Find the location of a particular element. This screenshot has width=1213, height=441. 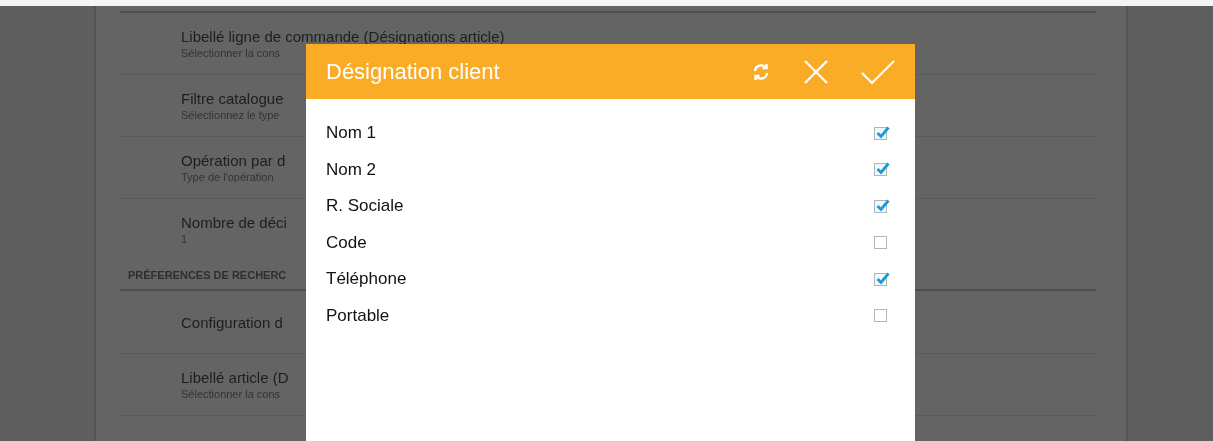

option-row: Portable is located at coordinates (606, 315).